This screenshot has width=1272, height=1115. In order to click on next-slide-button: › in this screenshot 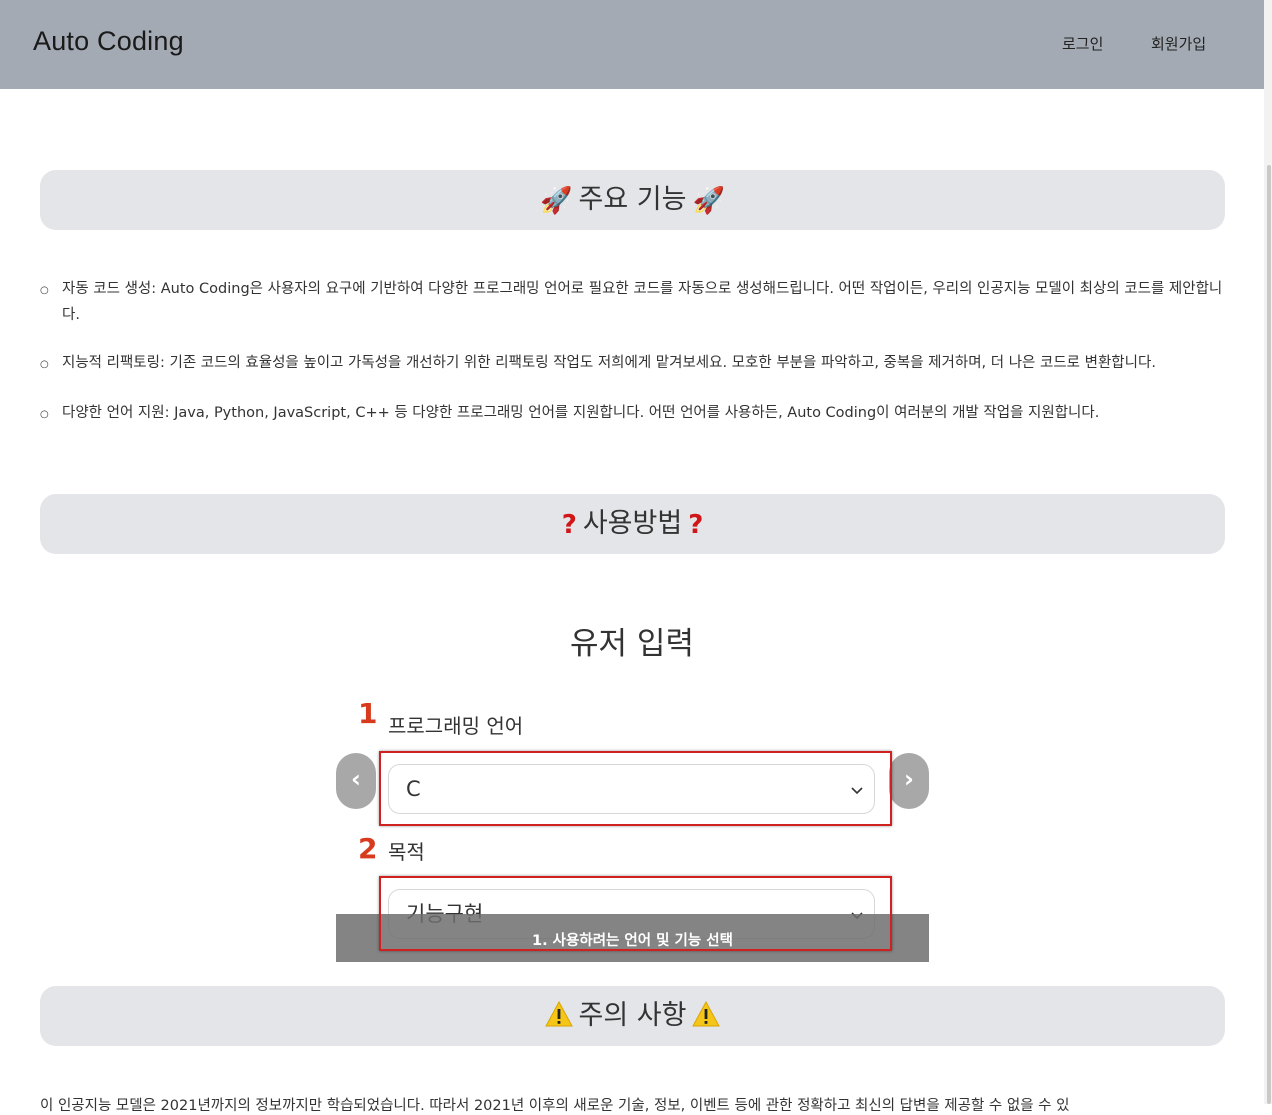, I will do `click(909, 781)`.